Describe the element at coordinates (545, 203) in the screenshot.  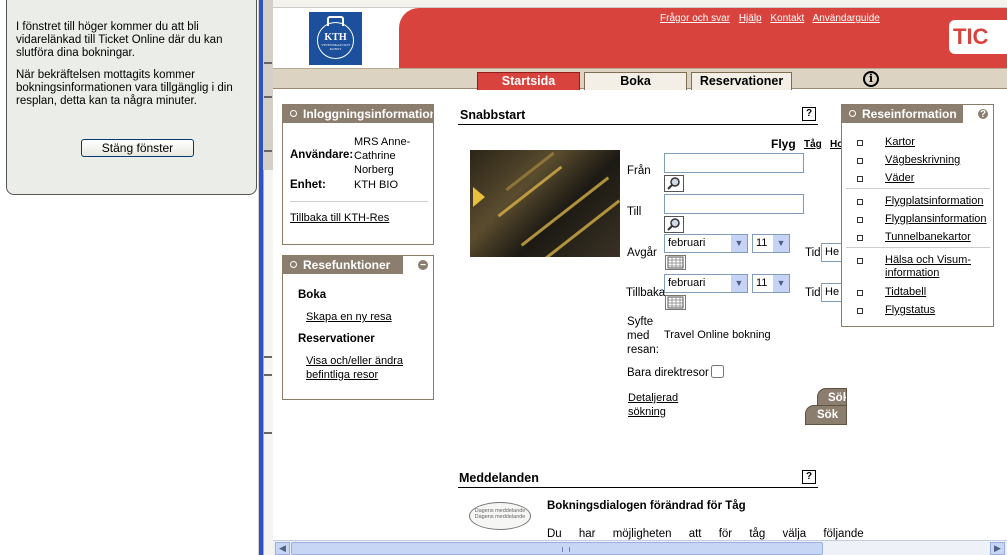
I see `departure-board-photo` at that location.